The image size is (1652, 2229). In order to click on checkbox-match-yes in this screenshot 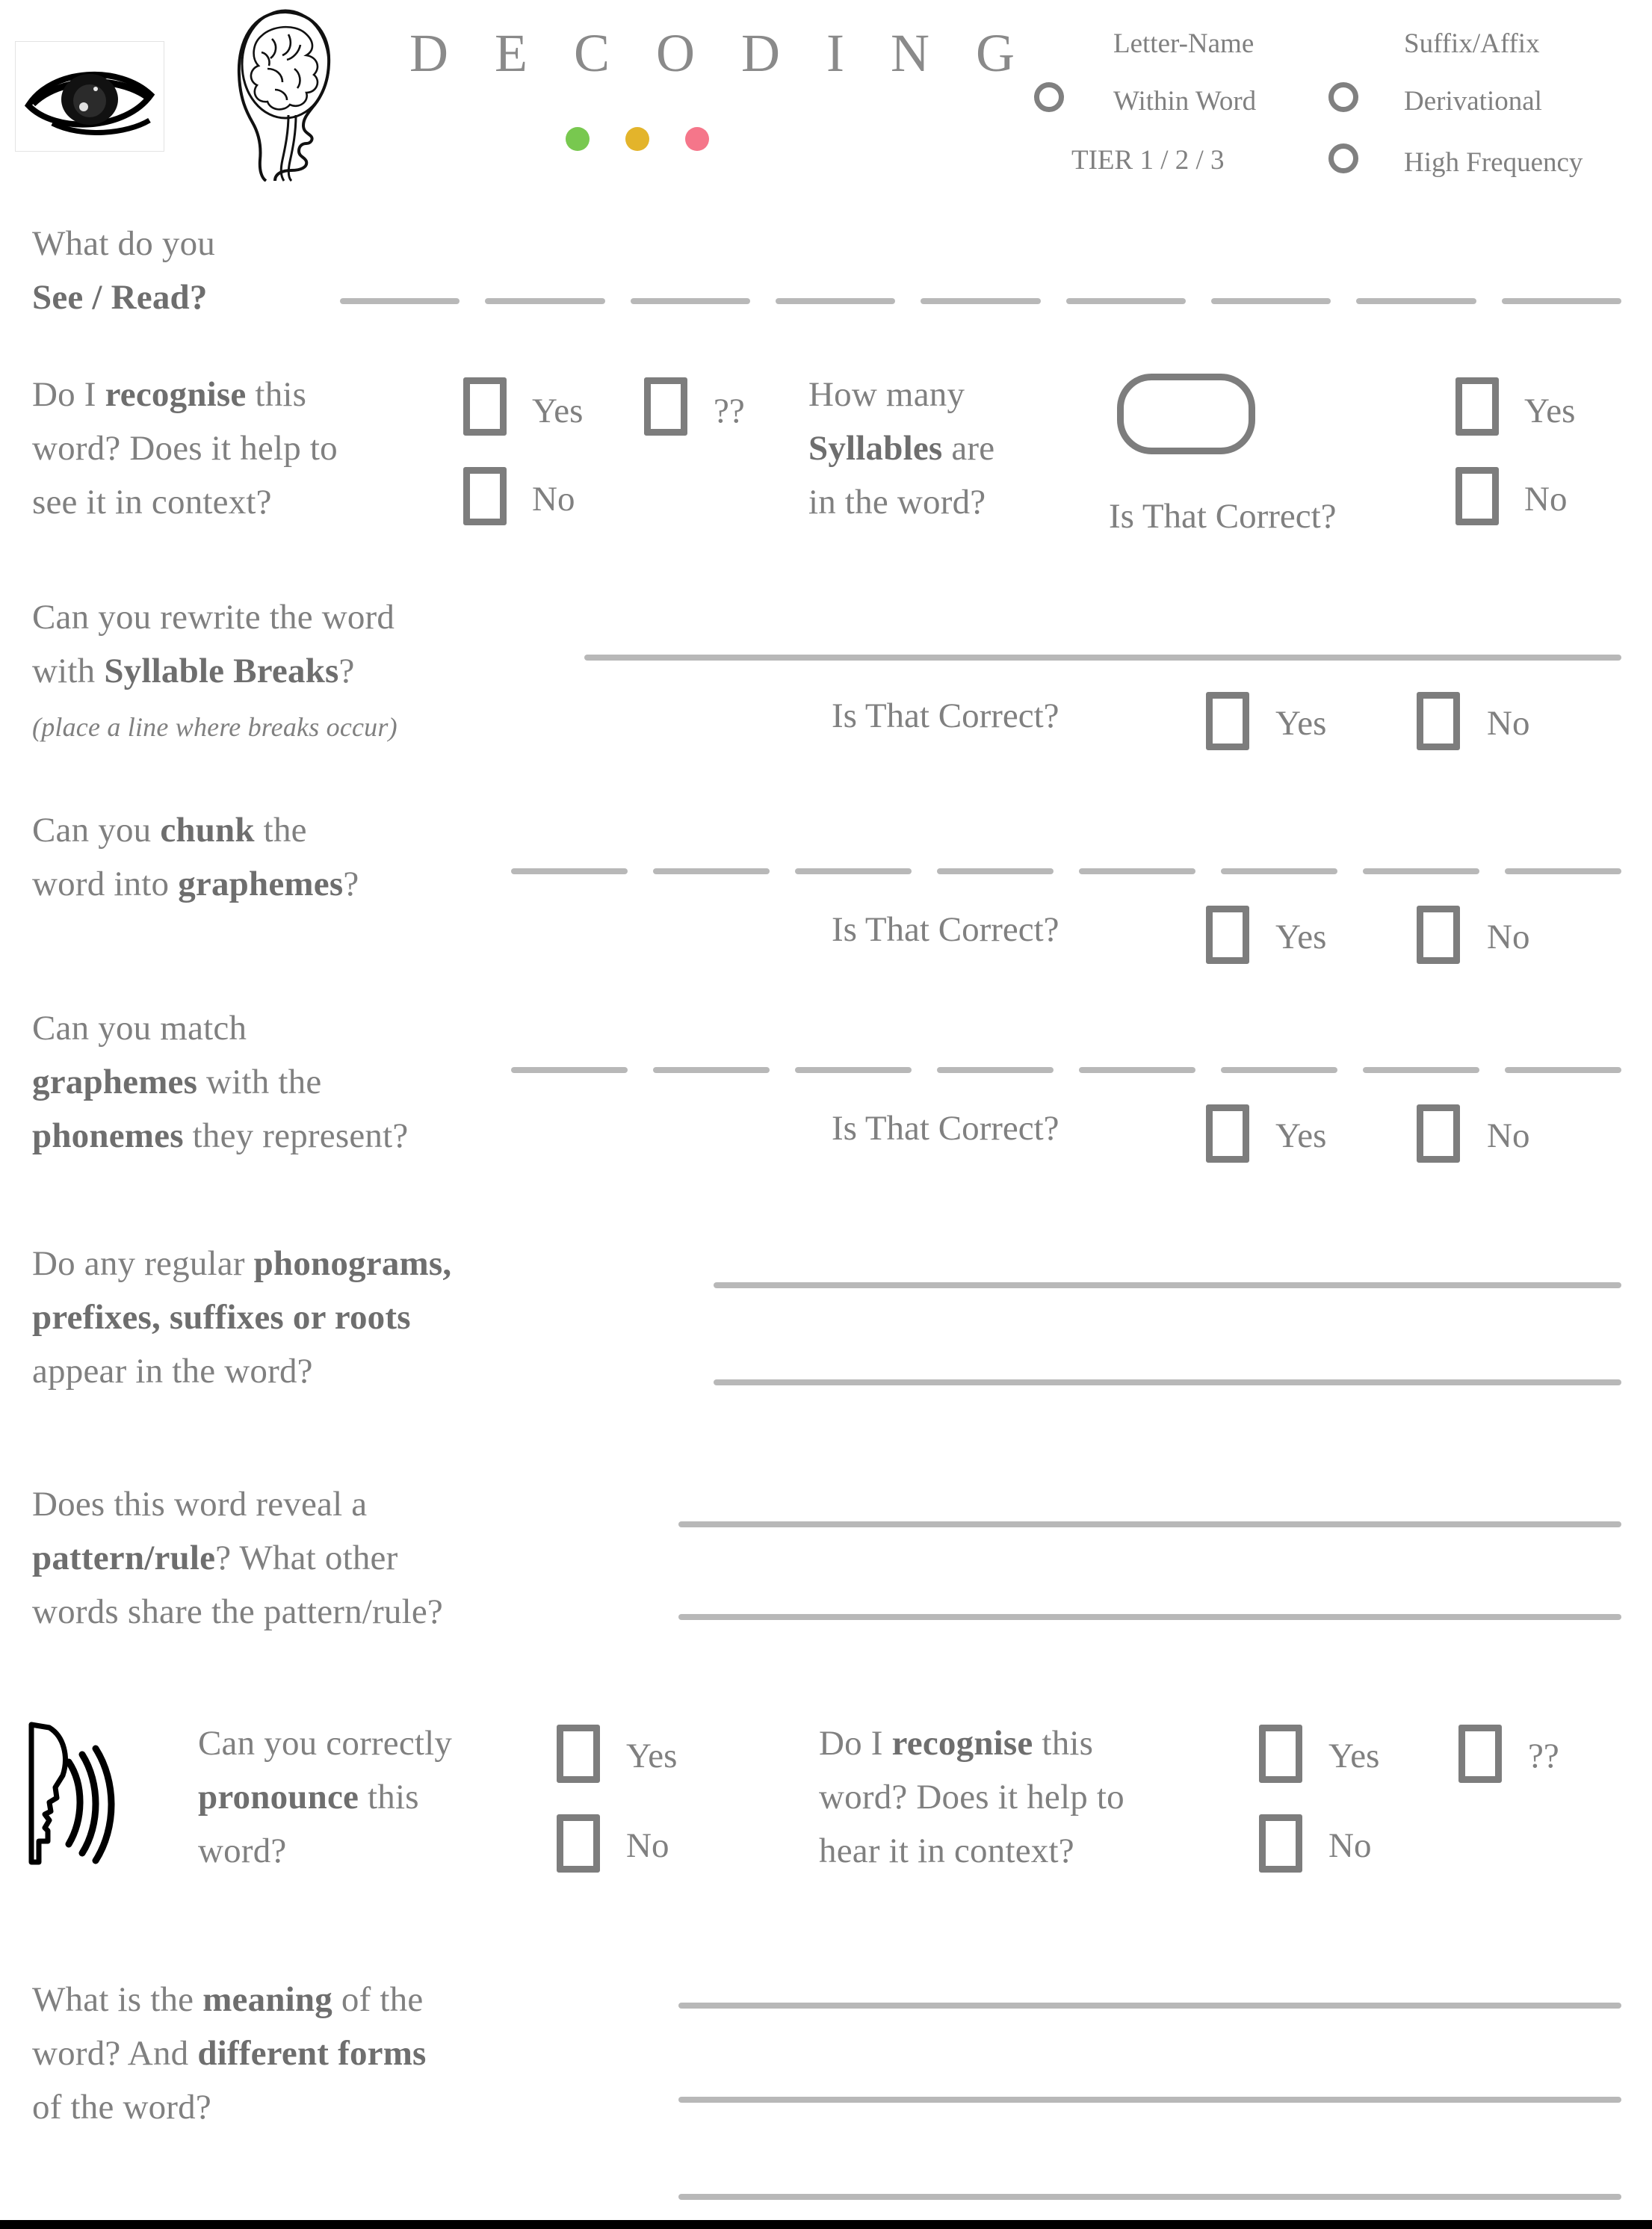, I will do `click(1227, 1133)`.